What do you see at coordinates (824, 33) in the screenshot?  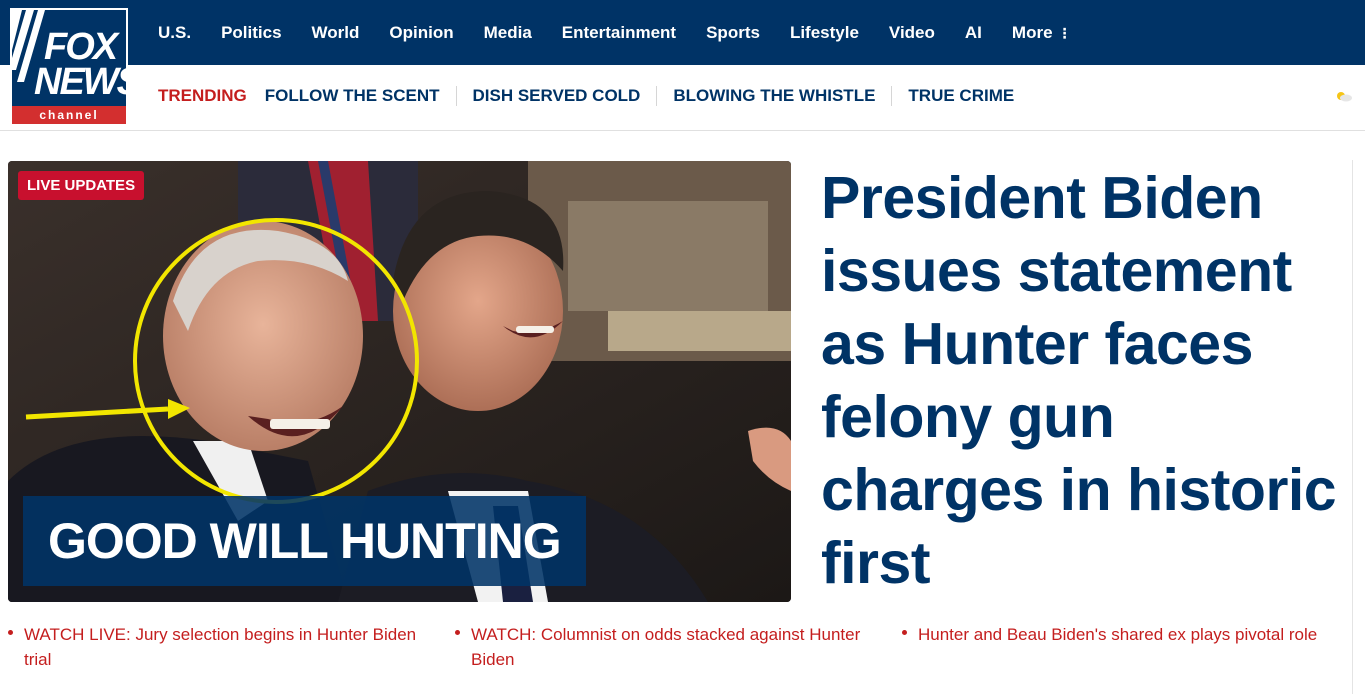 I see `nav-item-lifestyle: Lifestyle` at bounding box center [824, 33].